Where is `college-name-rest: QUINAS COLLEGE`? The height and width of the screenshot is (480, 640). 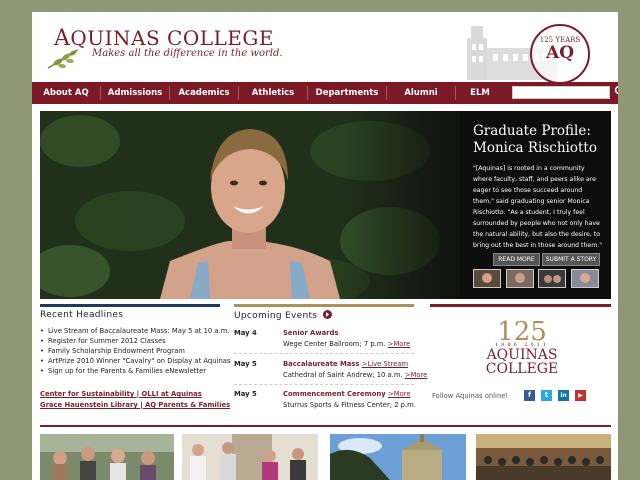
college-name-rest: QUINAS COLLEGE is located at coordinates (172, 38).